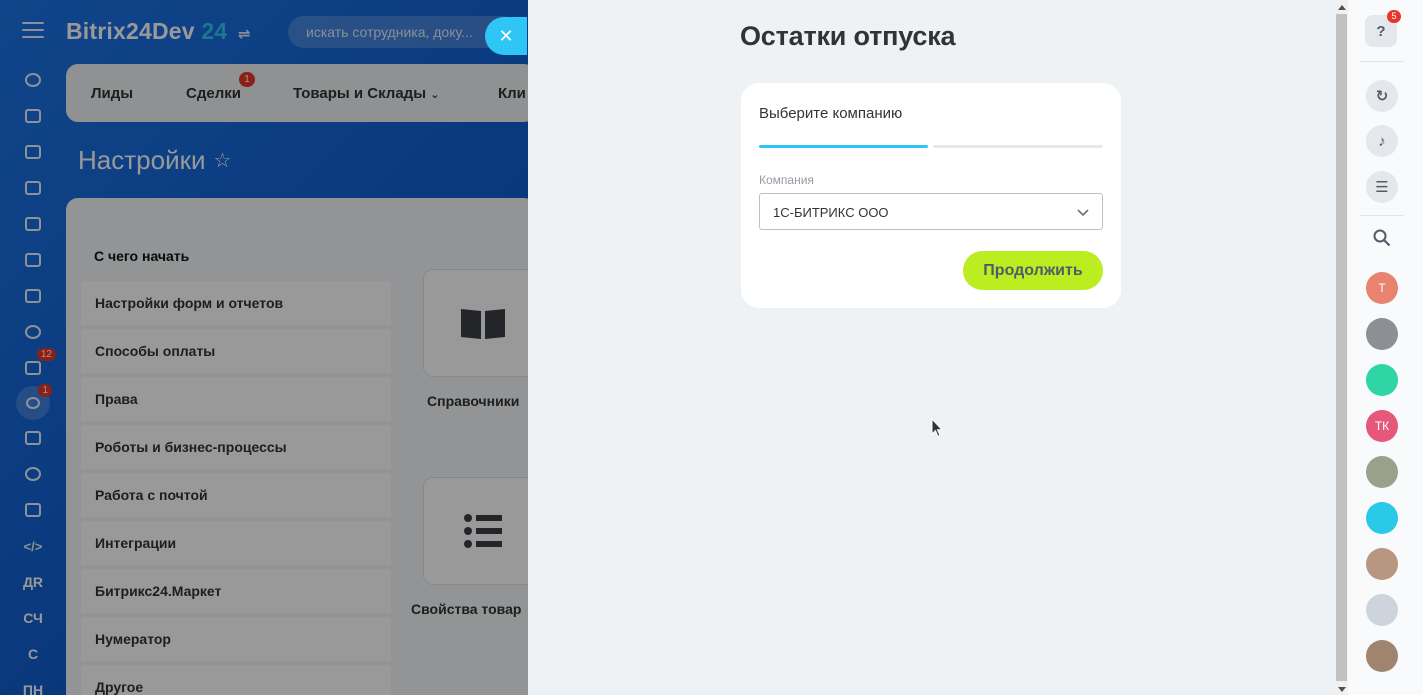 The height and width of the screenshot is (695, 1423). Describe the element at coordinates (1381, 31) in the screenshot. I see `question-icon: ?` at that location.